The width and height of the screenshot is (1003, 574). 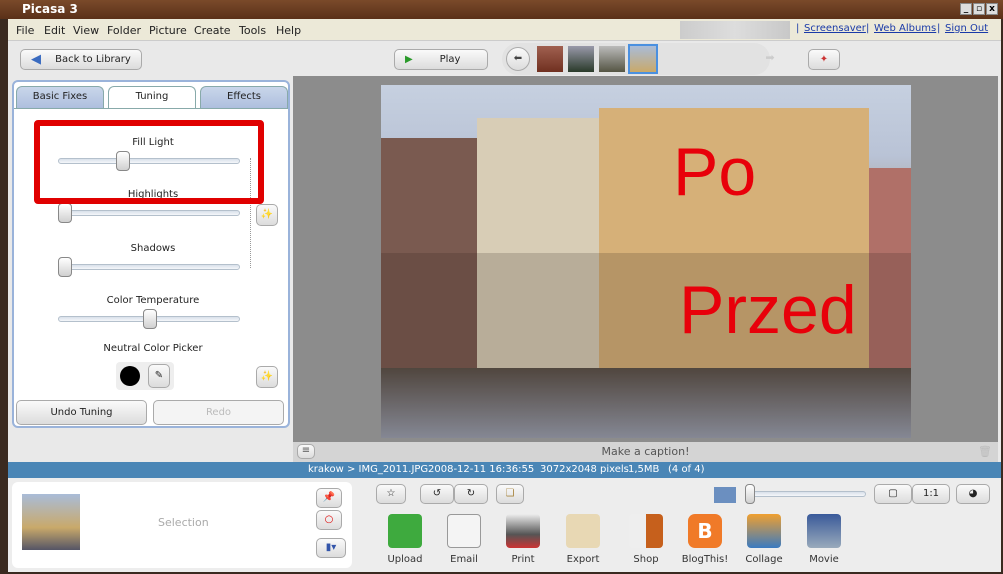 I want to click on menu-create: Create, so click(x=212, y=30).